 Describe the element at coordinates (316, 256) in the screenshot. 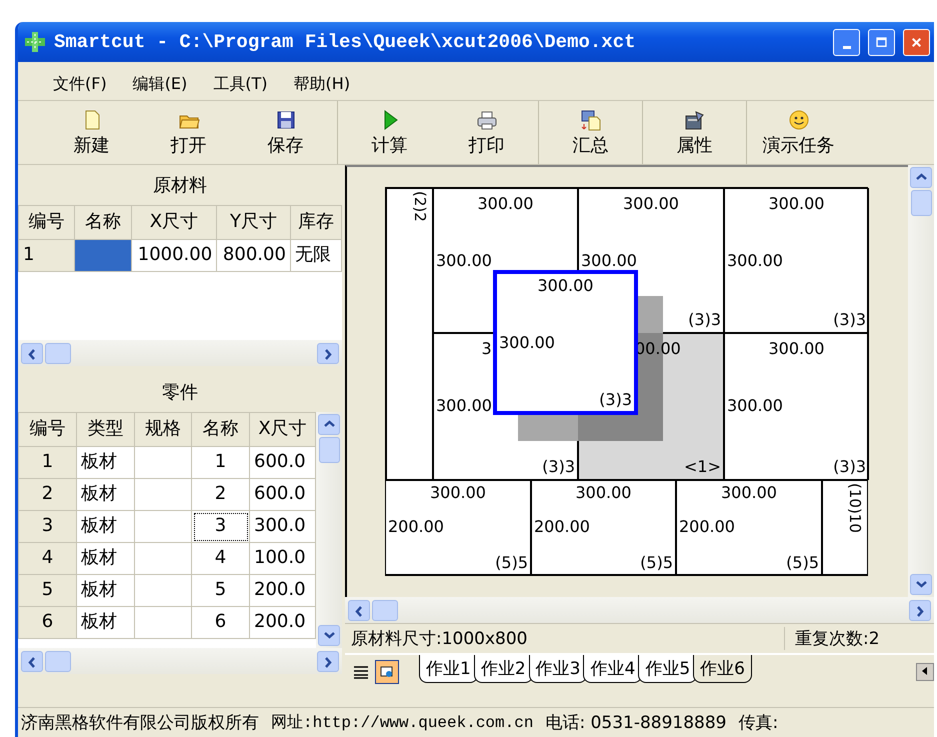

I see `table-cell: 无限` at that location.